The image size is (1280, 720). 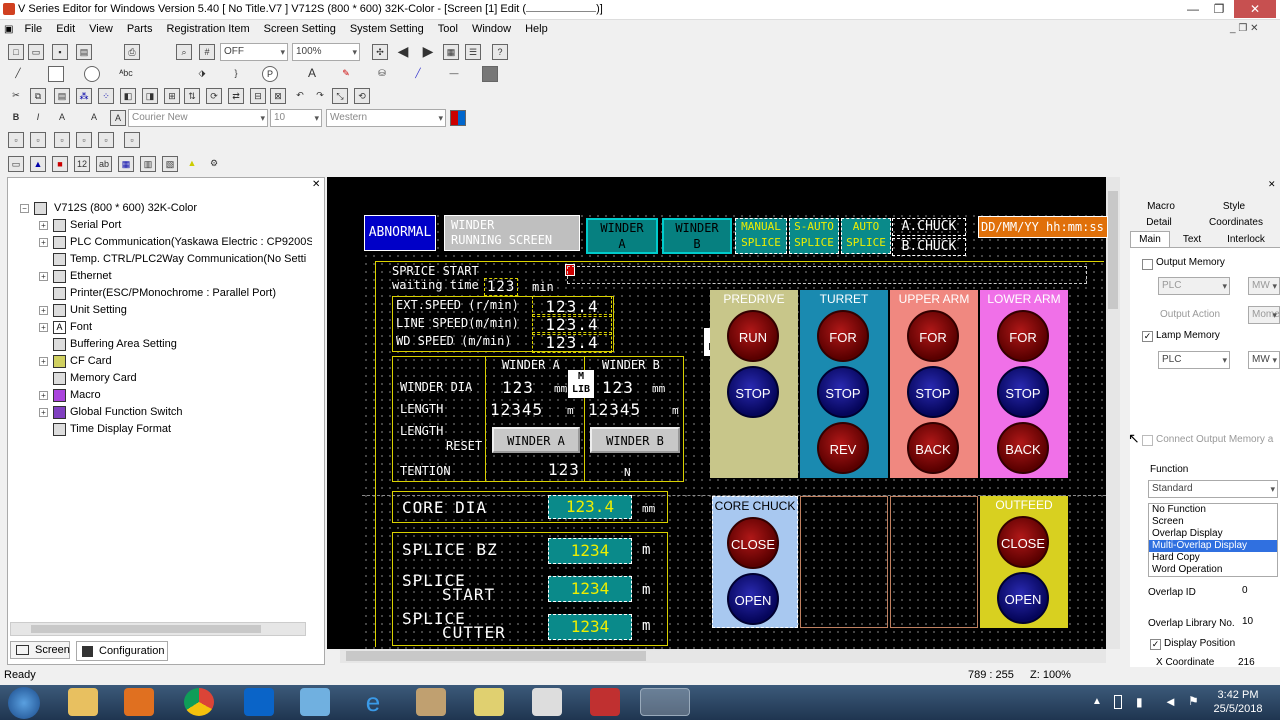 I want to click on tree-item-memory-card: Memory Card, so click(x=162, y=378).